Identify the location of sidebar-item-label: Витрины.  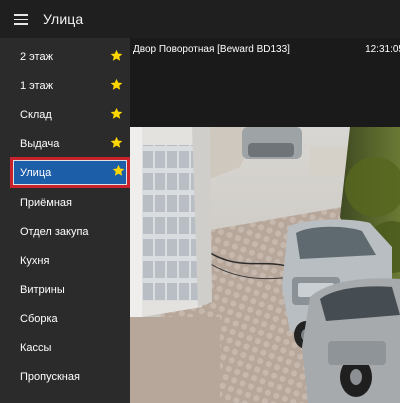
(42, 289).